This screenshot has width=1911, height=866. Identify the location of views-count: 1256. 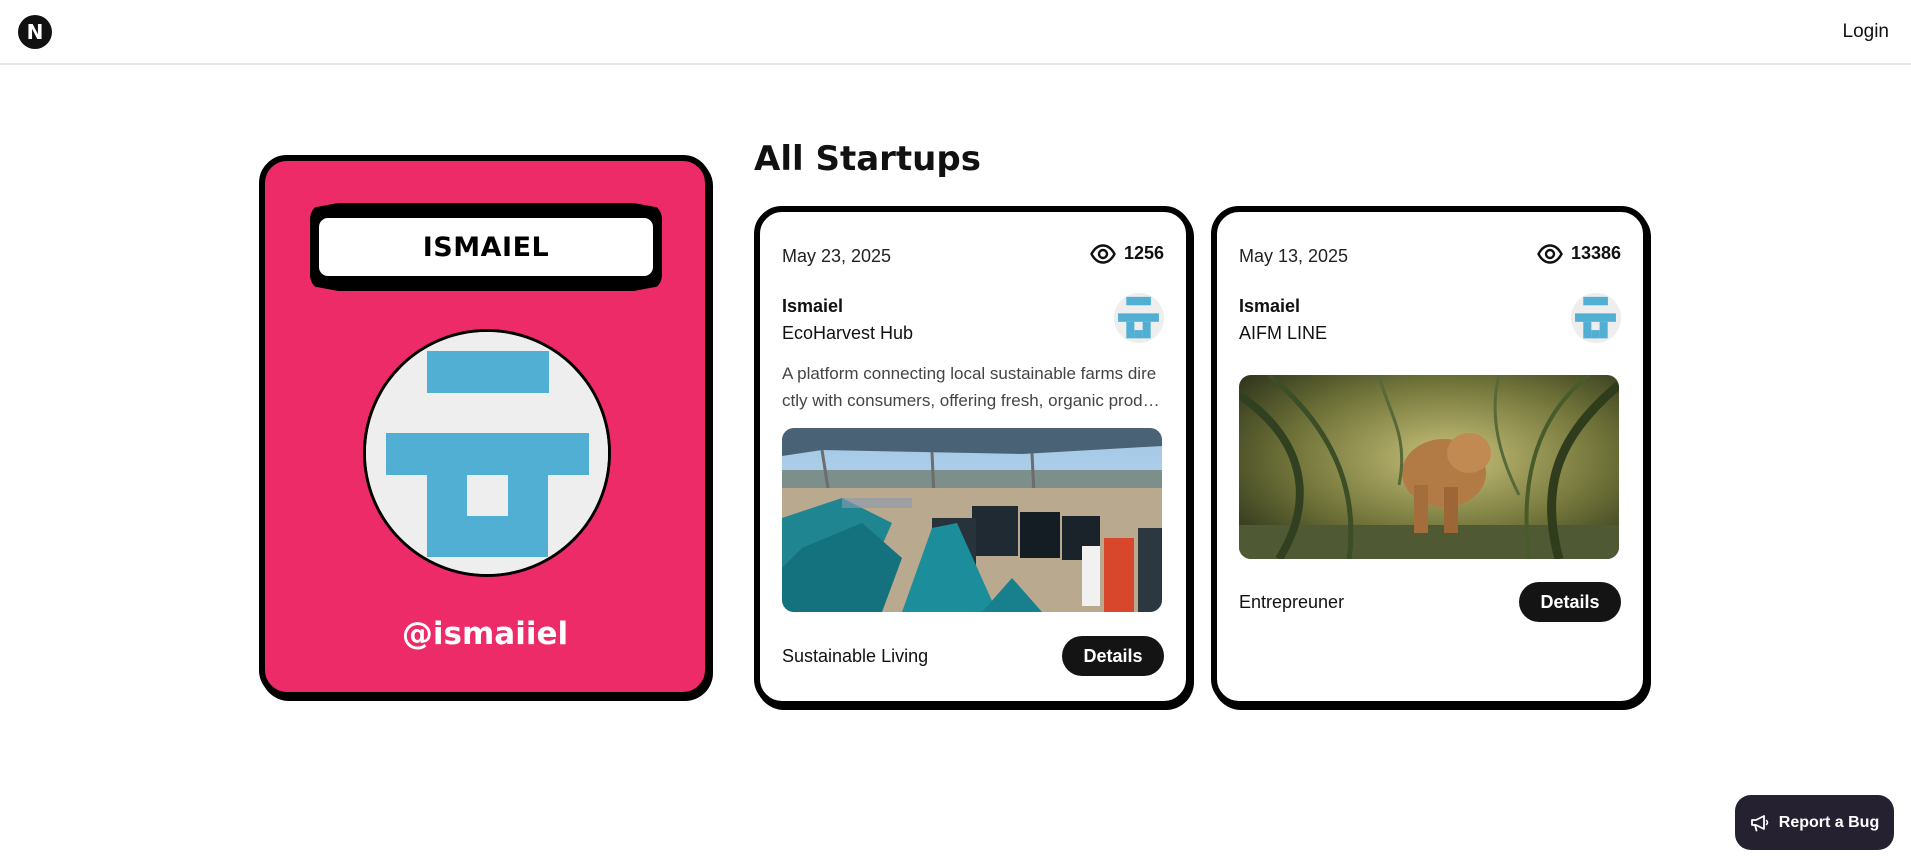
(1143, 253).